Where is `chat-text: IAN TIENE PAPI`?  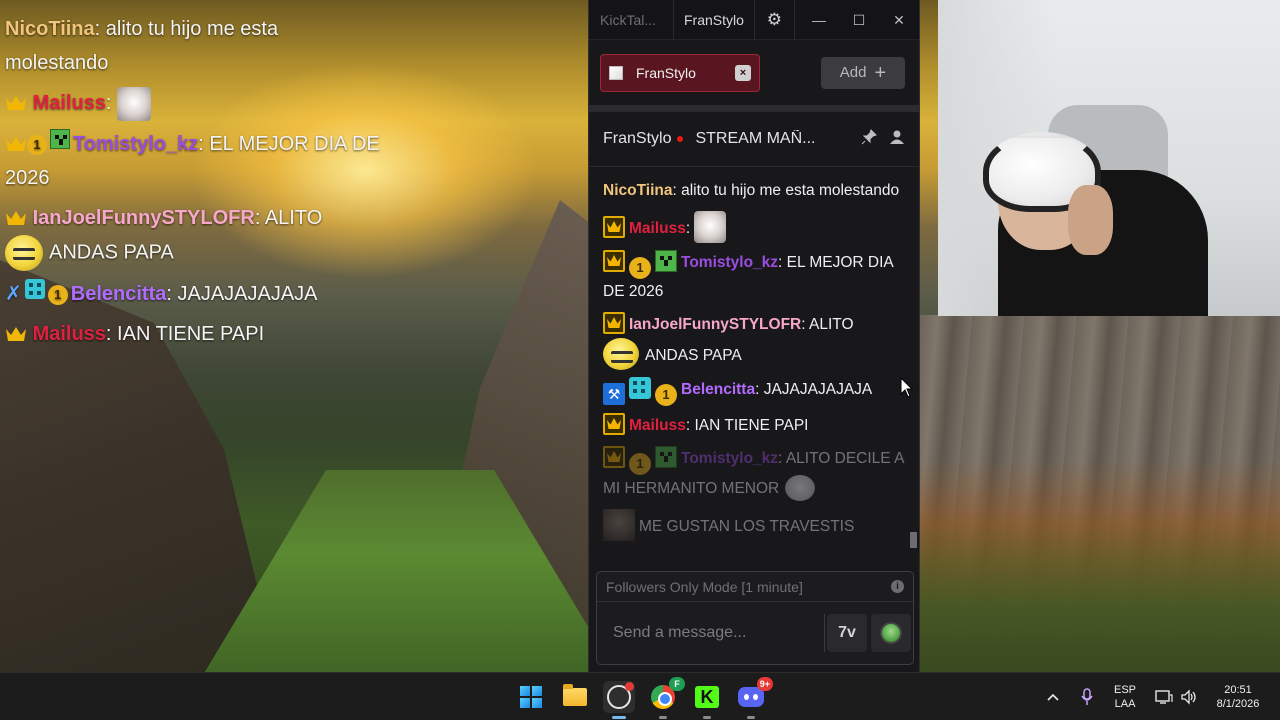
chat-text: IAN TIENE PAPI is located at coordinates (751, 425).